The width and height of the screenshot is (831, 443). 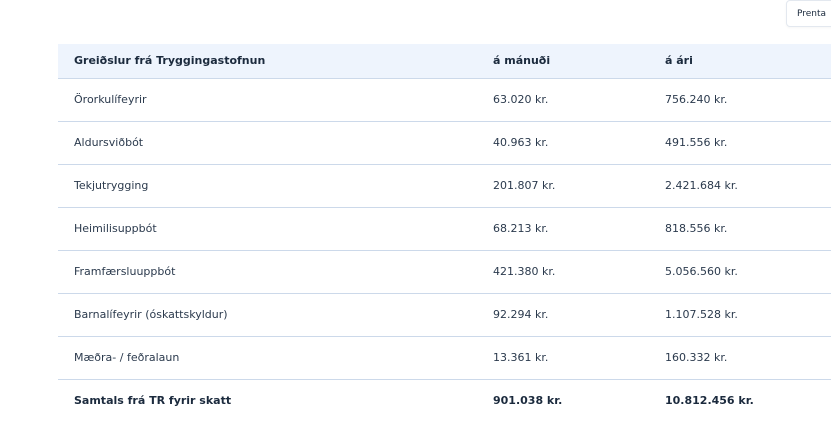 What do you see at coordinates (579, 315) in the screenshot?
I see `row-monthly: 92.294 kr.` at bounding box center [579, 315].